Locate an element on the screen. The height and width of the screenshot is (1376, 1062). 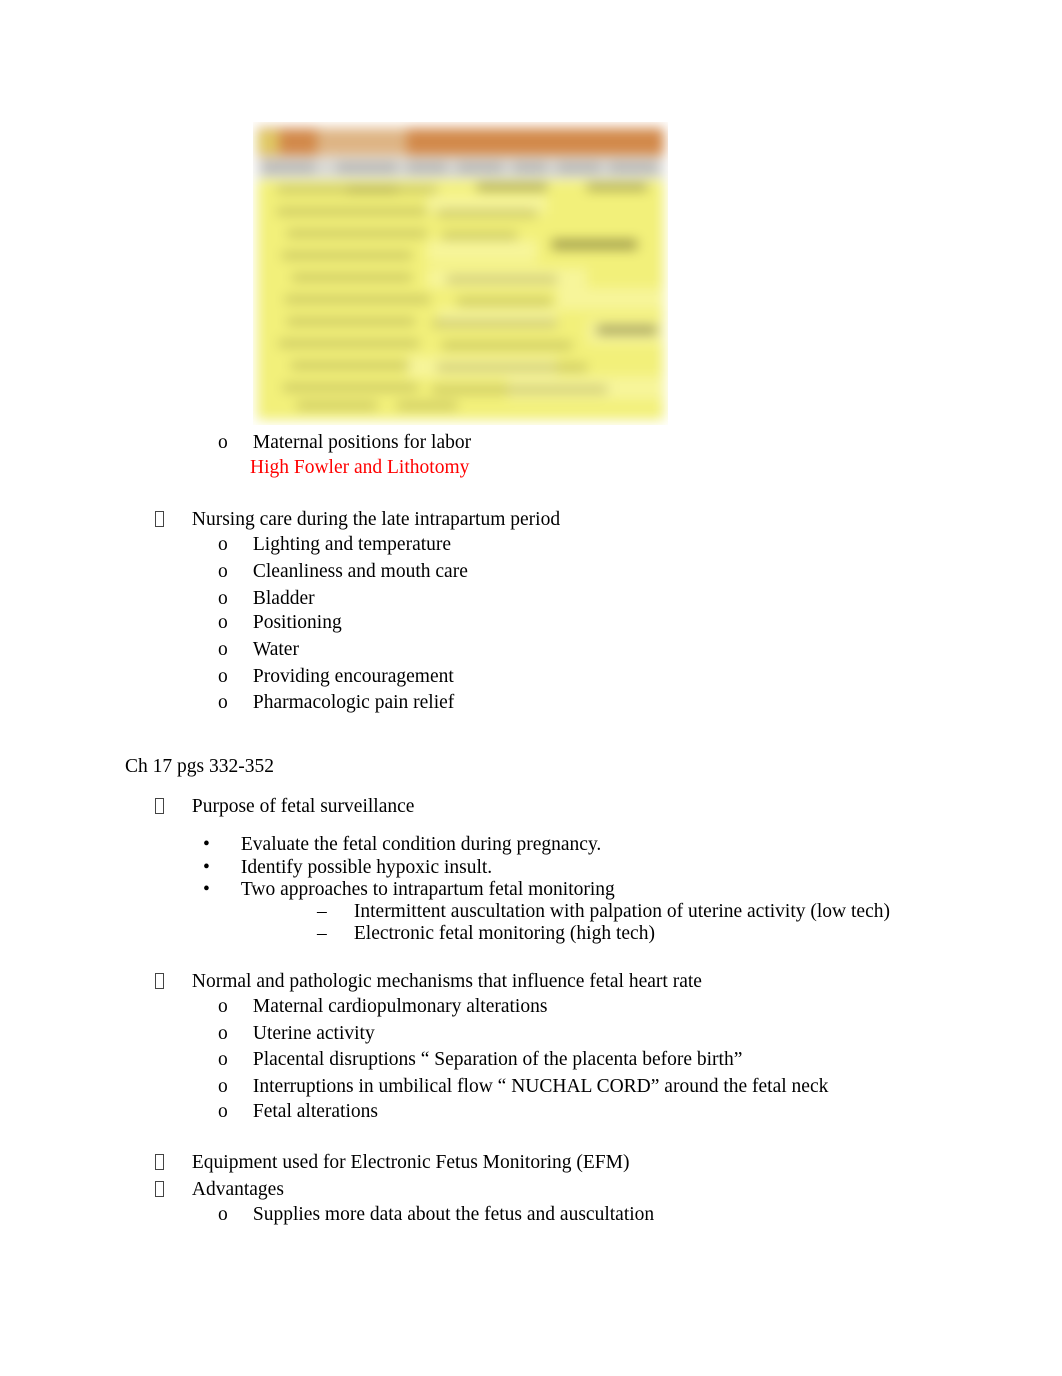
list-item: o Maternal cardiopulmonary alterations is located at coordinates (382, 1007).